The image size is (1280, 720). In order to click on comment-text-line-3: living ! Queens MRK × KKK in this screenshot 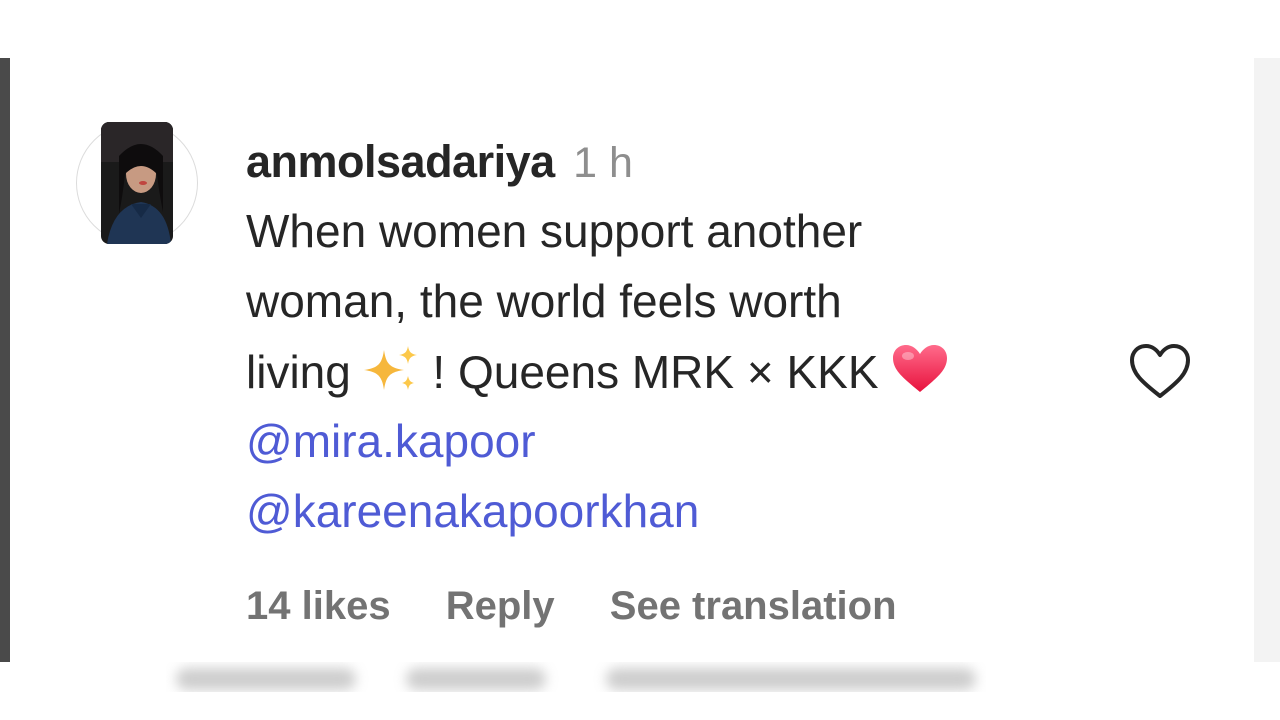, I will do `click(597, 374)`.